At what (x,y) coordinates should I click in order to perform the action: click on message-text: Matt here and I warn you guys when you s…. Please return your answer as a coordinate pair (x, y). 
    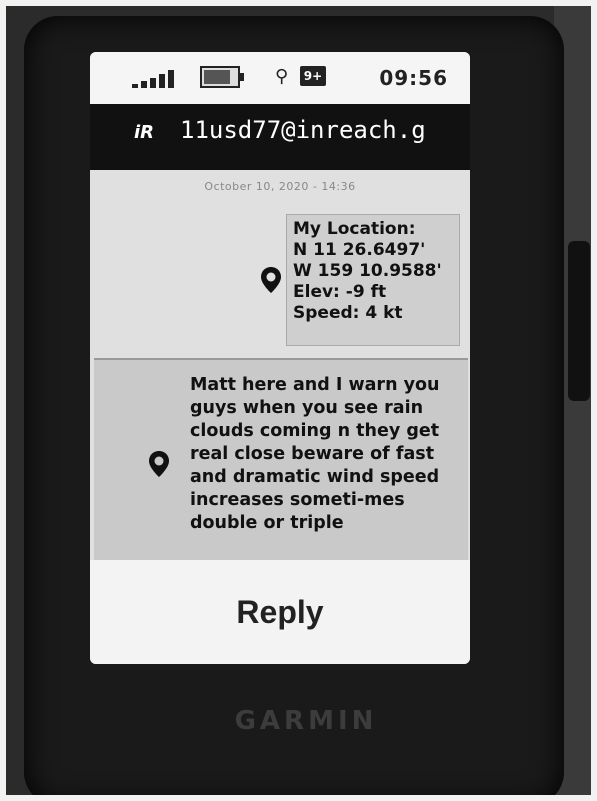
    Looking at the image, I should click on (315, 454).